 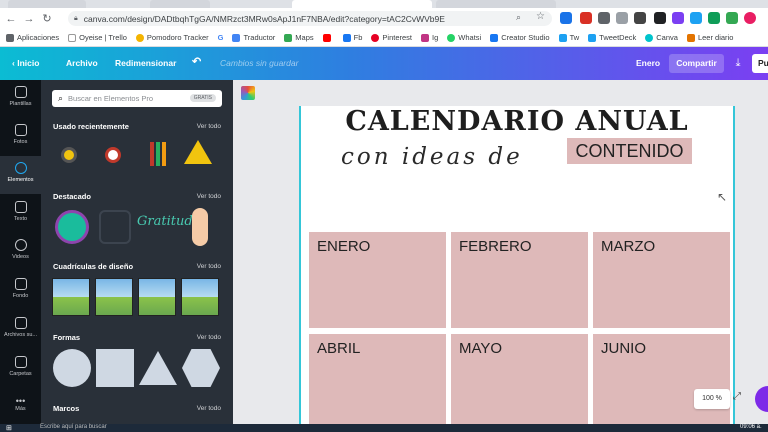 I want to click on file-menu: Archivo, so click(x=82, y=63).